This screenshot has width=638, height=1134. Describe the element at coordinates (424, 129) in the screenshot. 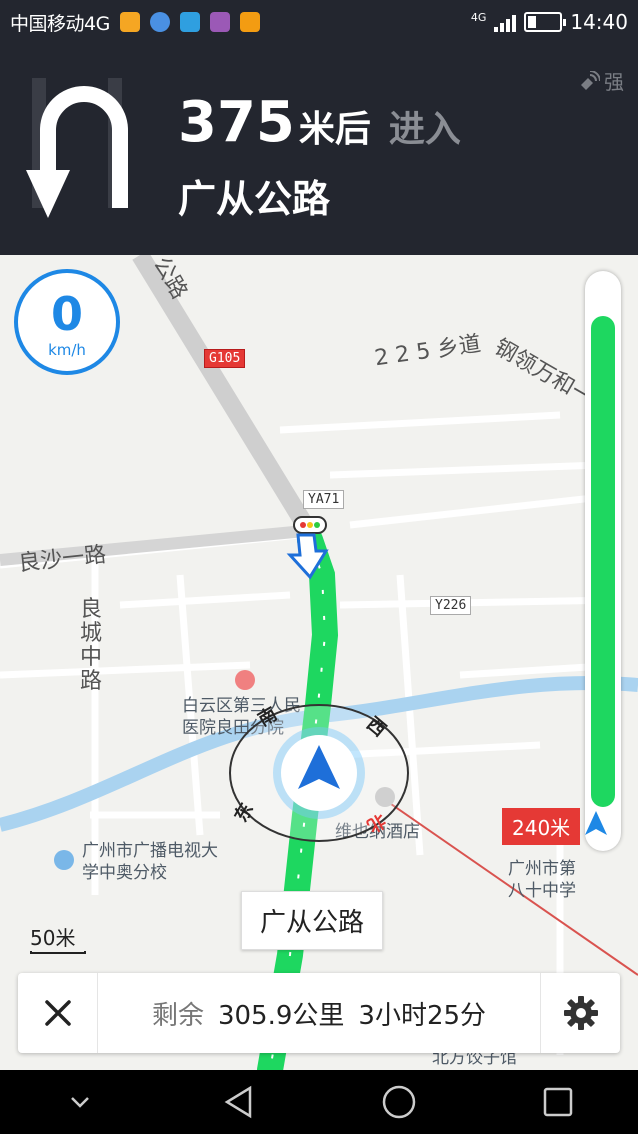

I see `turn-action: 进入` at that location.